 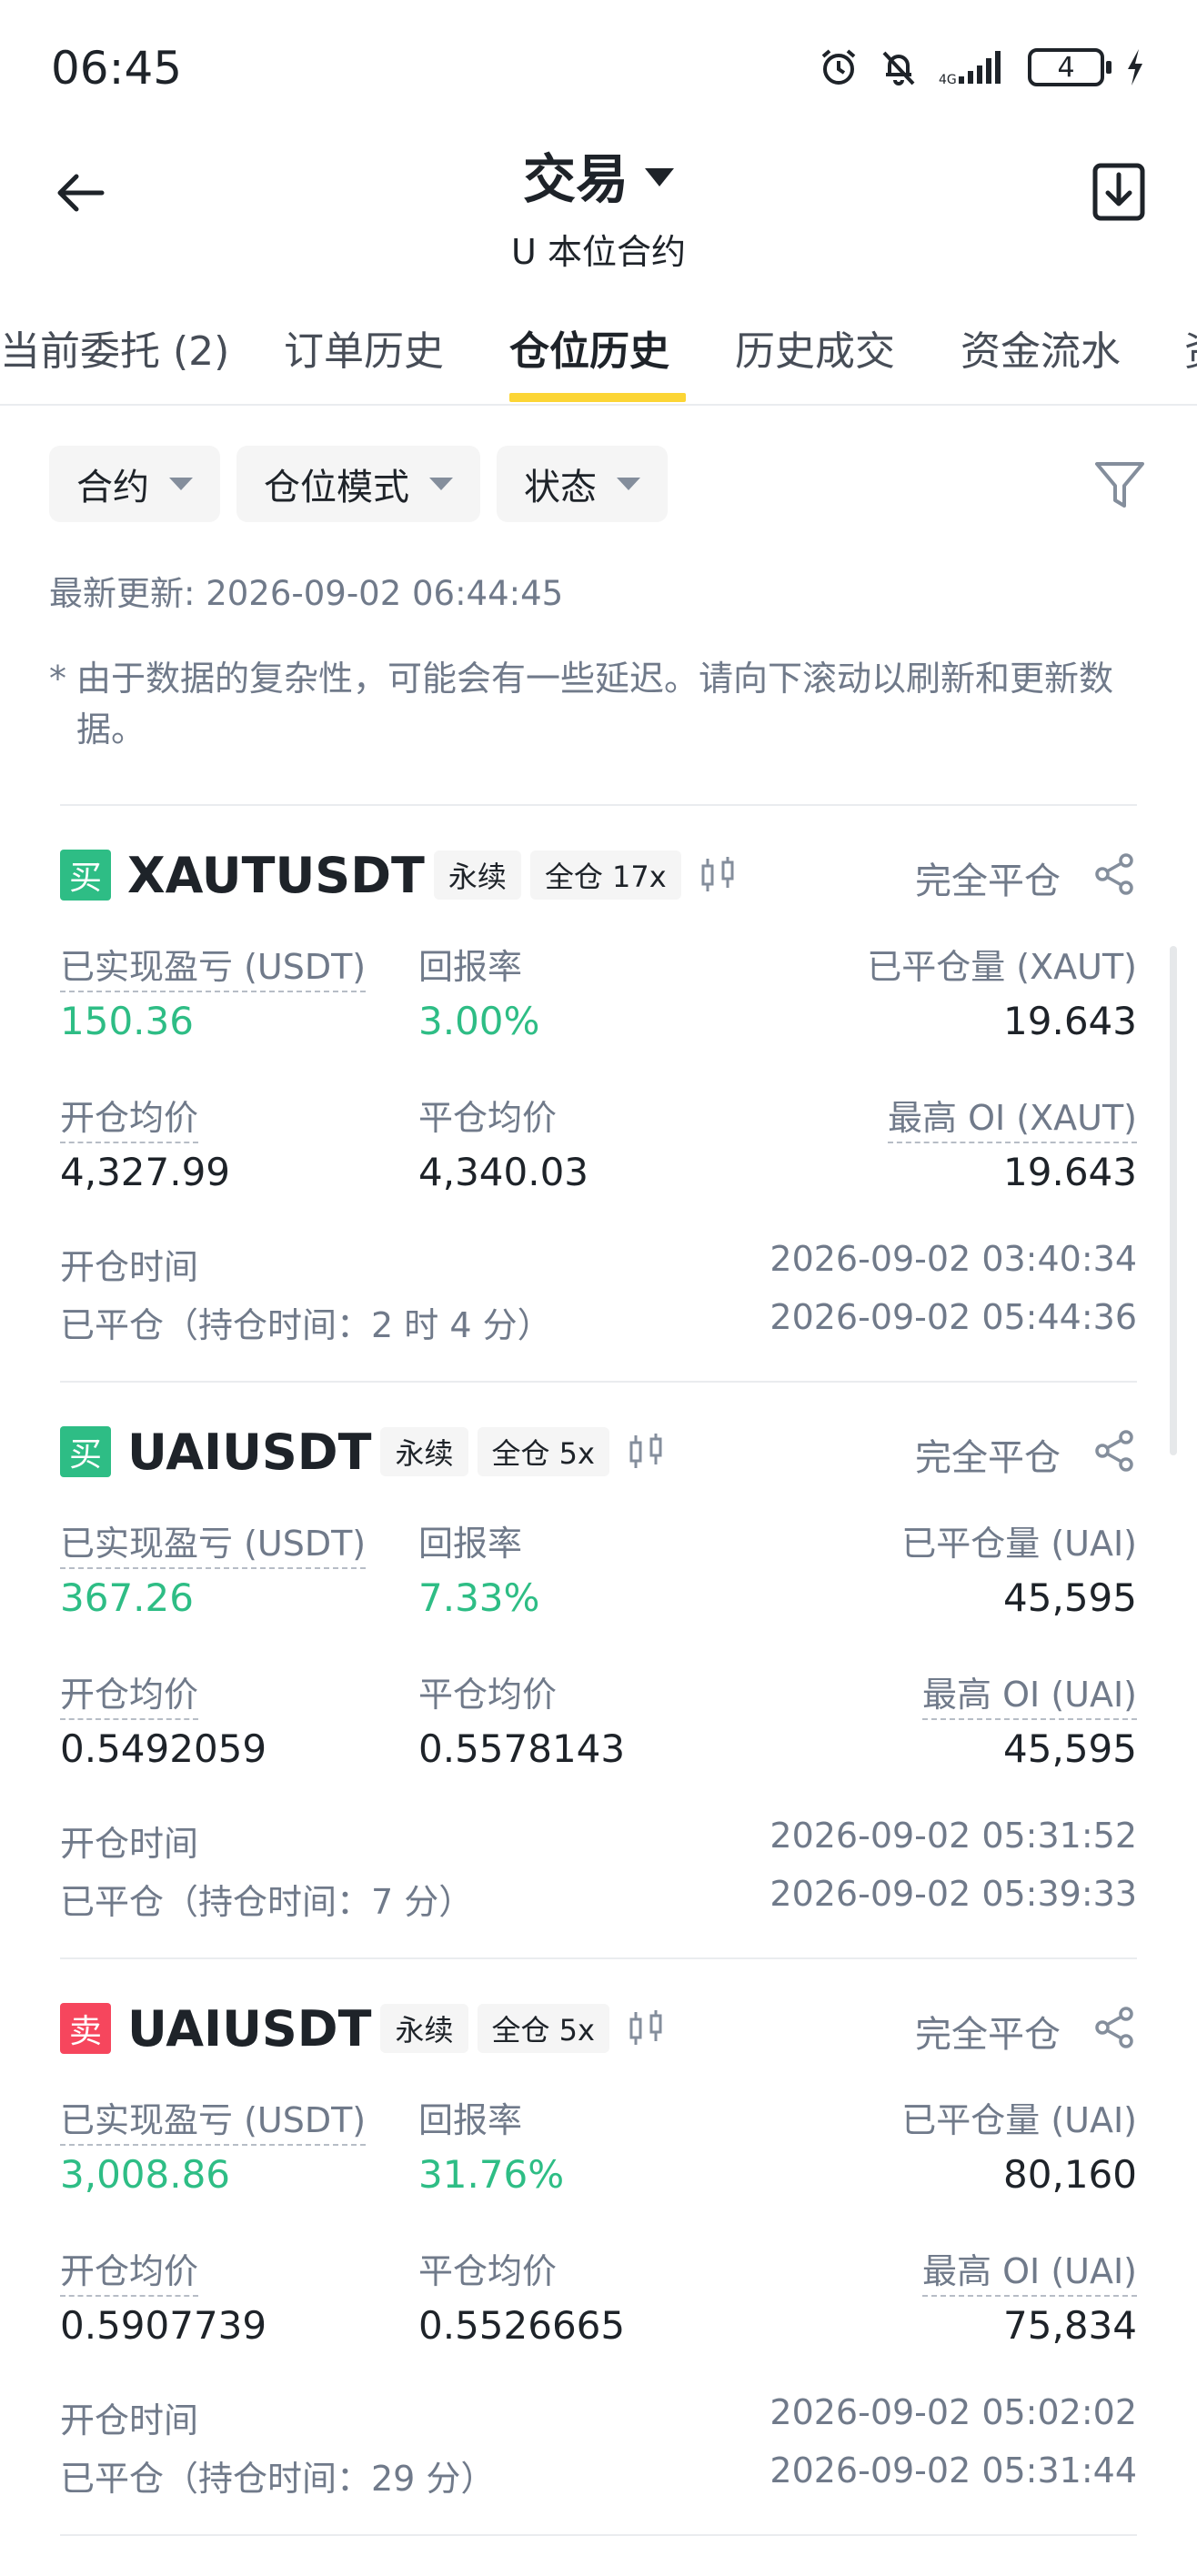 I want to click on card-header: 卖 UAIUSDT 永续 全仓 5x 完全平仓, so click(x=598, y=2028).